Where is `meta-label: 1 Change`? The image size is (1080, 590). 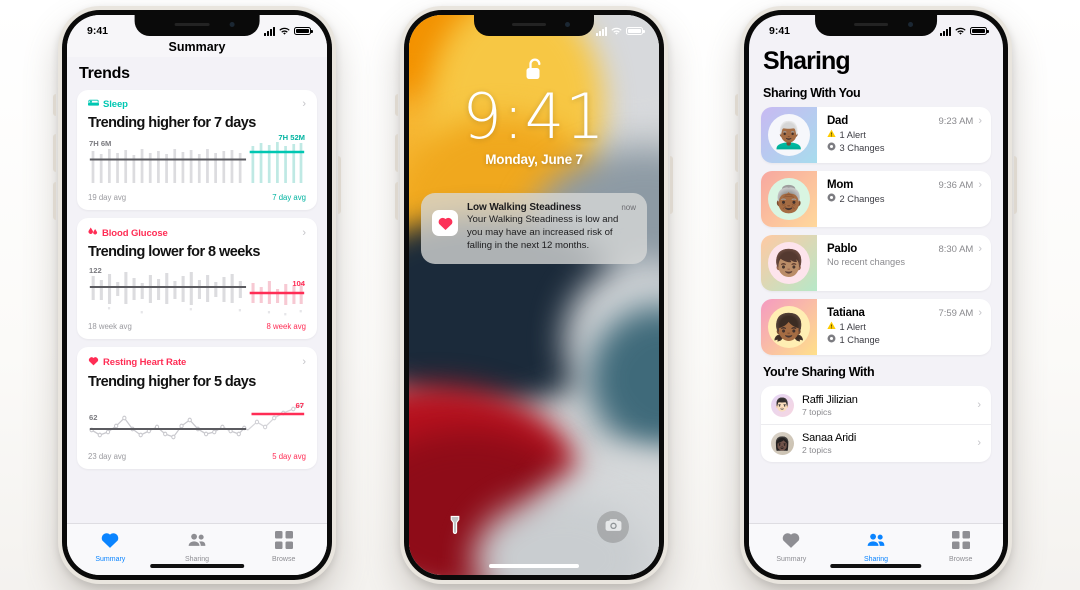
meta-label: 1 Change is located at coordinates (859, 339).